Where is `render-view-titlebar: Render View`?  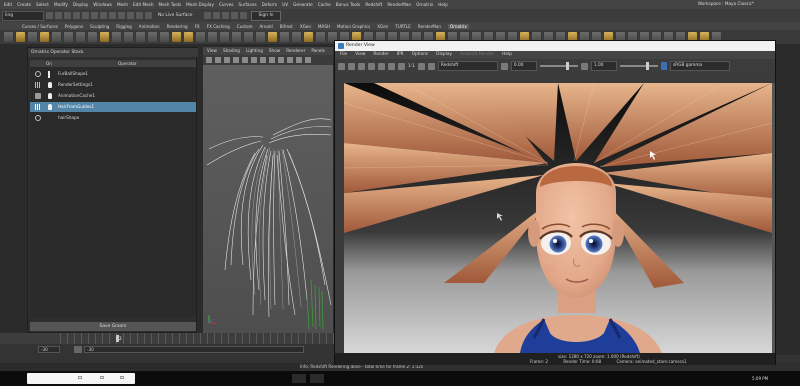
render-view-titlebar: Render View is located at coordinates (555, 46).